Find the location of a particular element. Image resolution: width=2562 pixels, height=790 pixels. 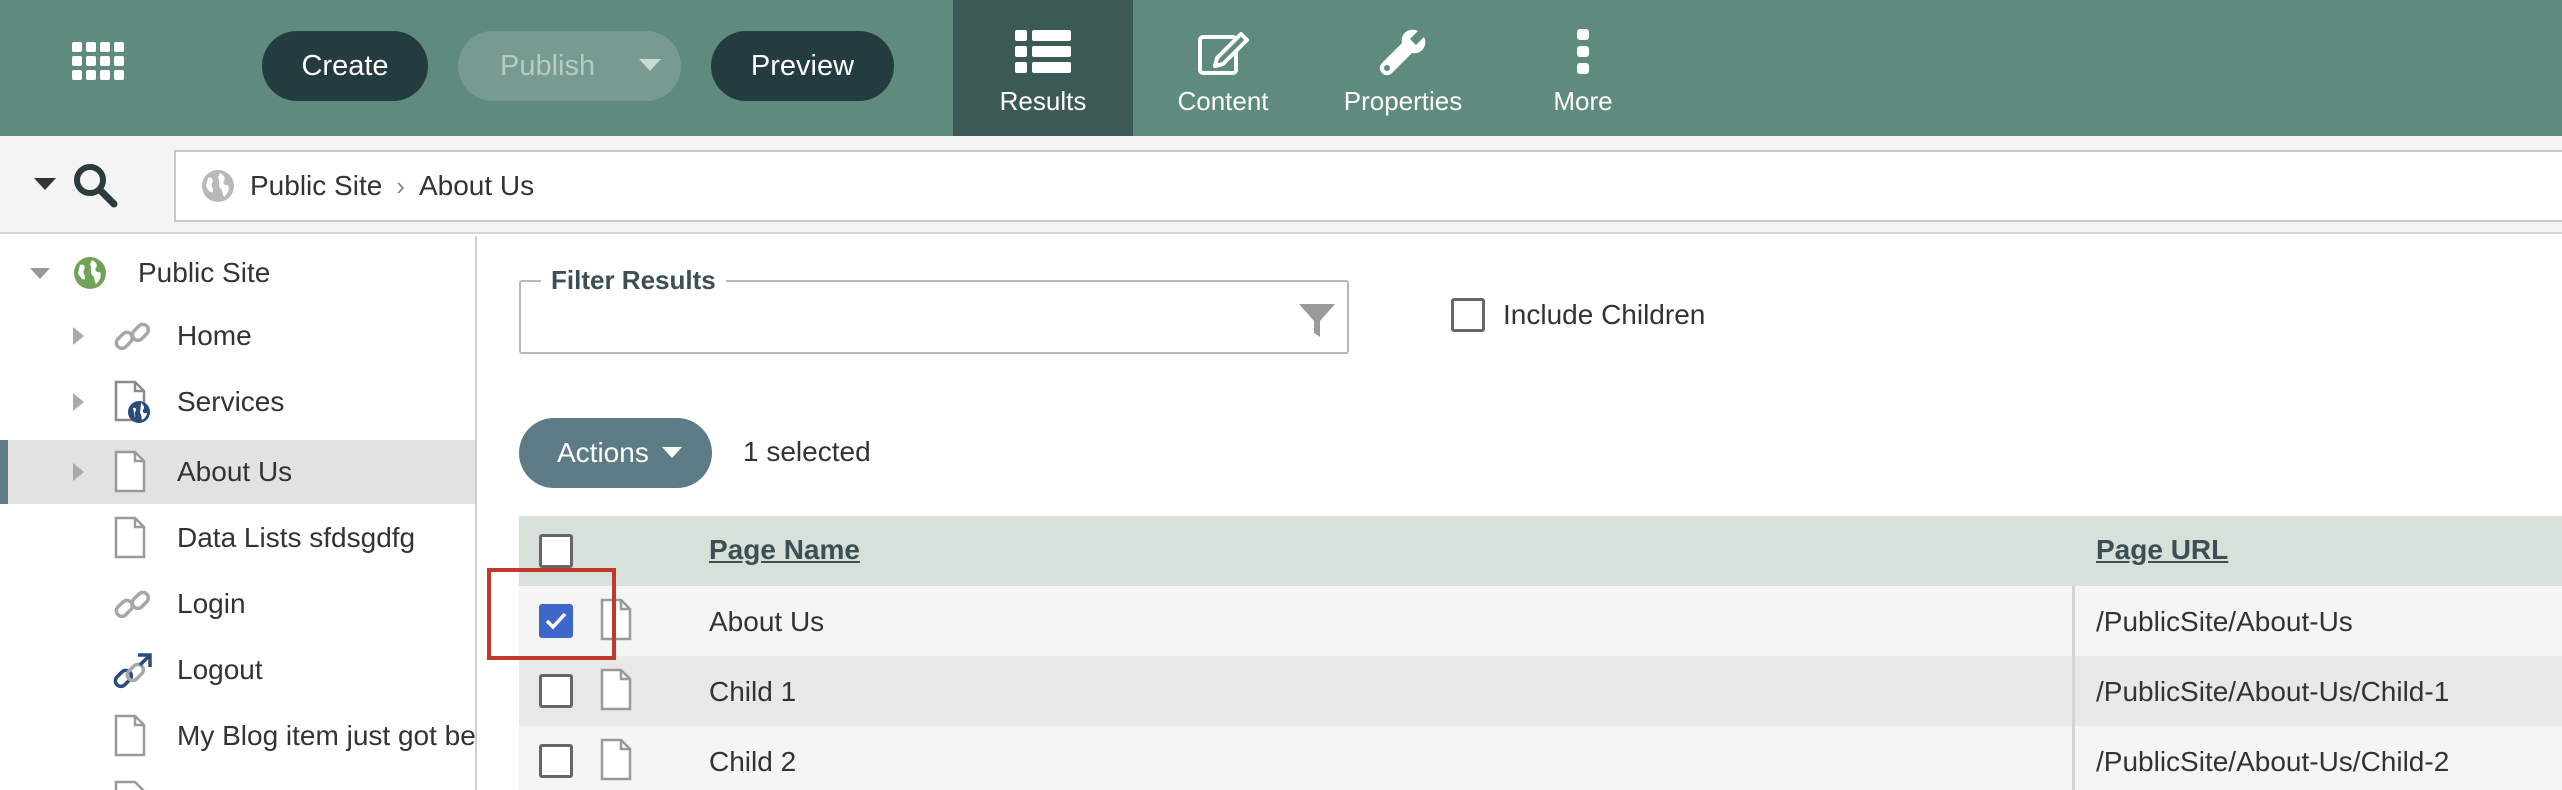

include-children-checkbox: Include Children is located at coordinates (1578, 315).